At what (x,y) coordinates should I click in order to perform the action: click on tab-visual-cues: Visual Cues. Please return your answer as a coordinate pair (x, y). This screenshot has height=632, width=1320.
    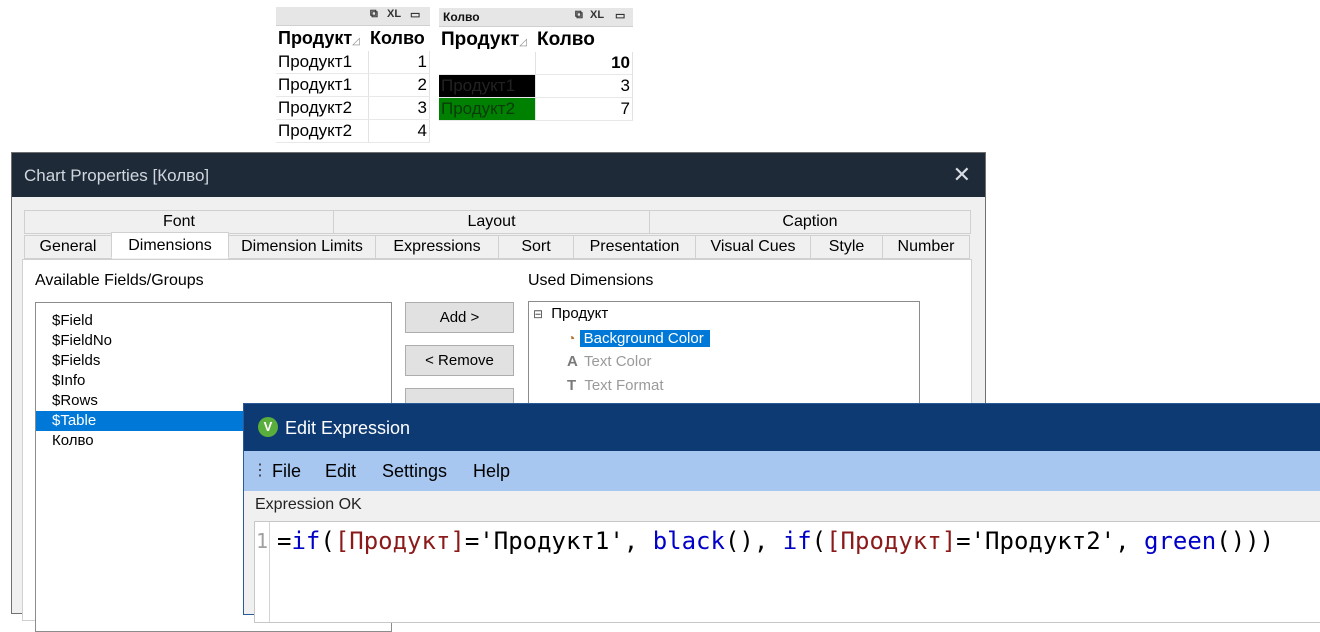
    Looking at the image, I should click on (753, 247).